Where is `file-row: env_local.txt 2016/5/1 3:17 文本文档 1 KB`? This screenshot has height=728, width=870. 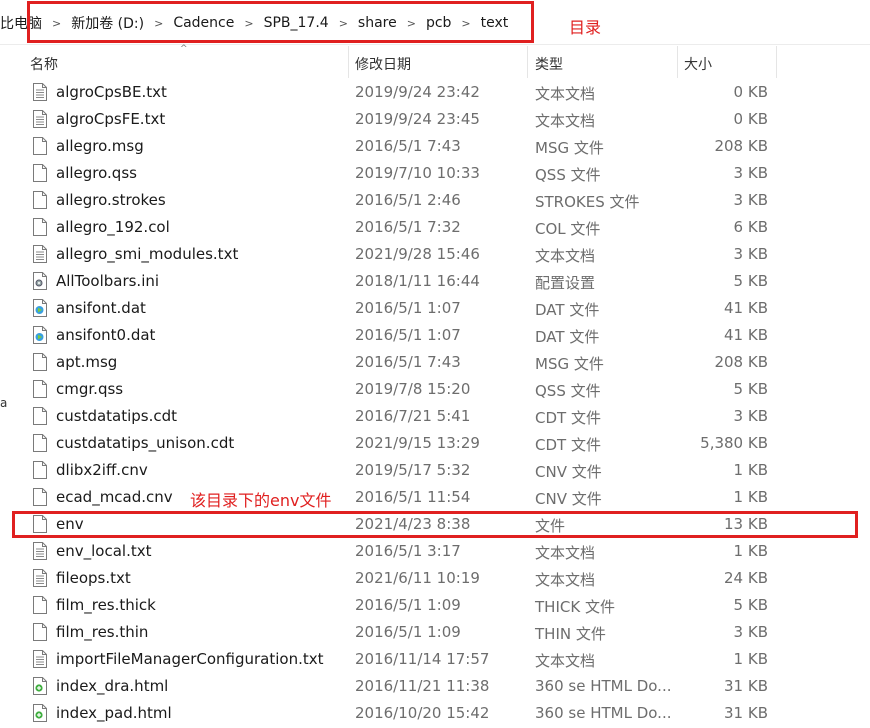 file-row: env_local.txt 2016/5/1 3:17 文本文档 1 KB is located at coordinates (435, 551).